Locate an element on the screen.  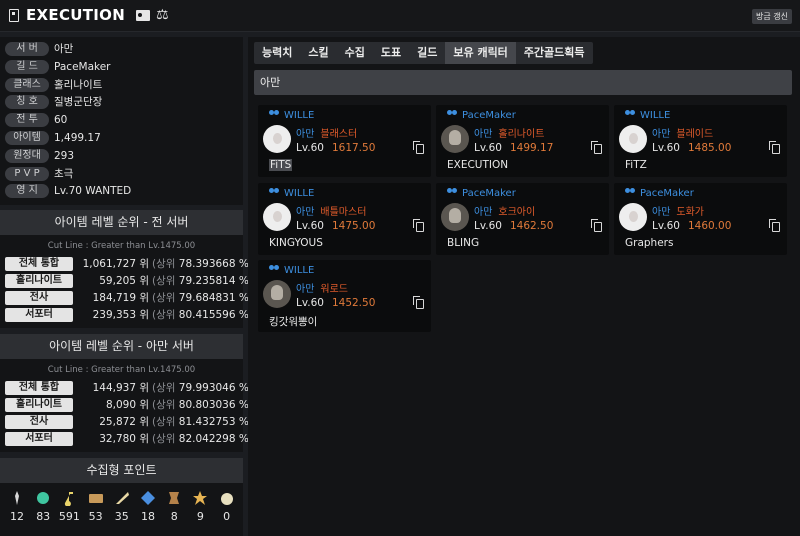
ranking-row: 전체 통합 144,937 위(상위 79.993046 %) is located at coordinates (129, 388).